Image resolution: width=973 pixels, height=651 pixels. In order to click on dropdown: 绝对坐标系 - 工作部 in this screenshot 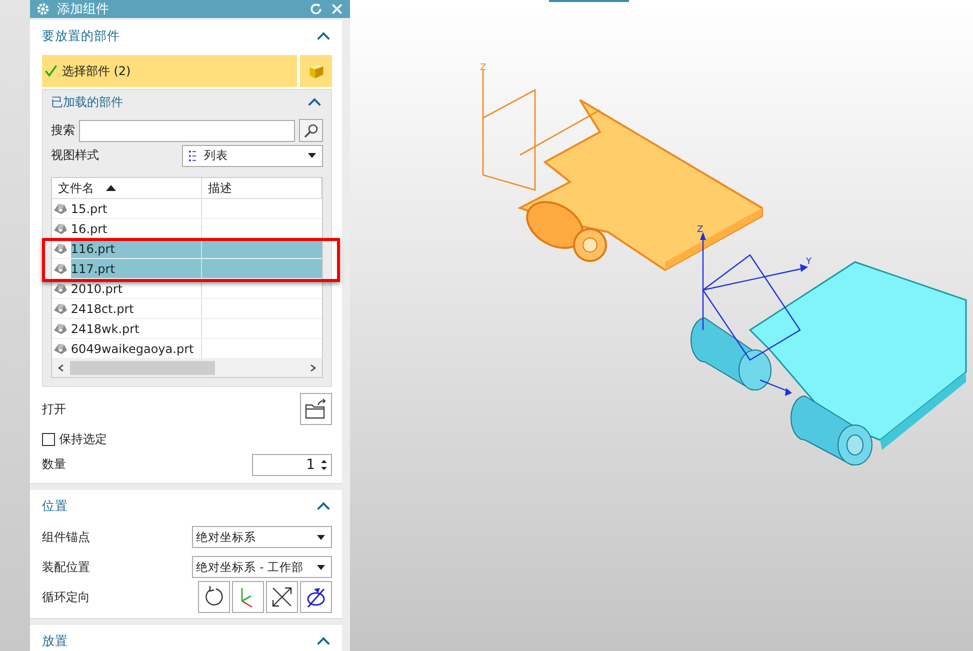, I will do `click(262, 567)`.